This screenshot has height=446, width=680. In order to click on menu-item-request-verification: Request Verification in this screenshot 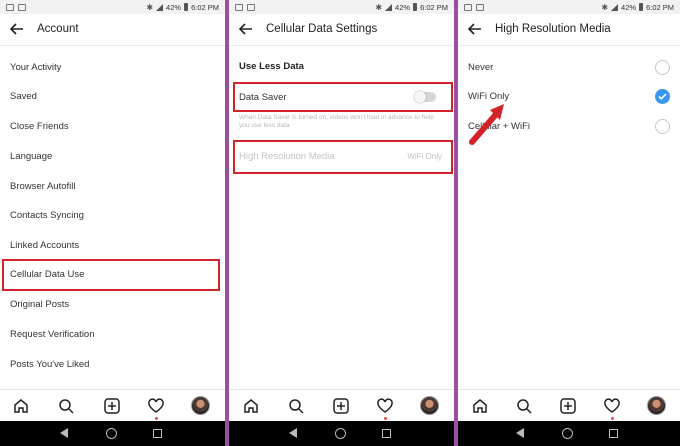, I will do `click(52, 334)`.